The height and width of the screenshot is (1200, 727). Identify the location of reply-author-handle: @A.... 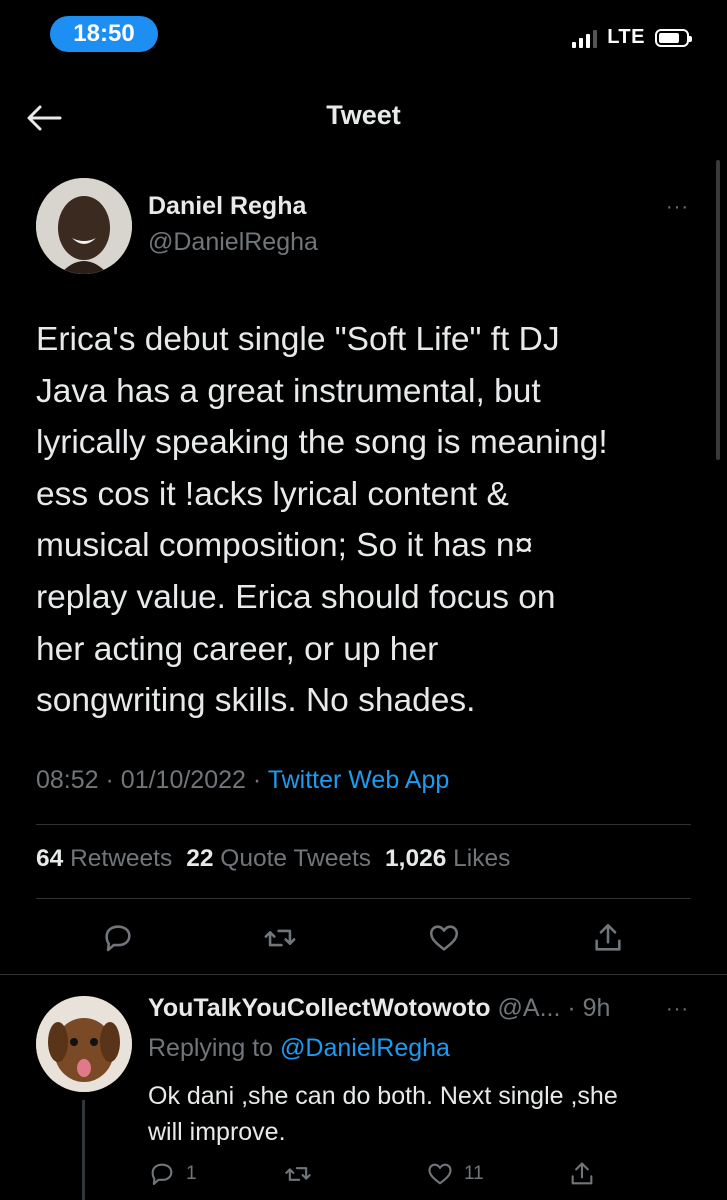
(529, 1008).